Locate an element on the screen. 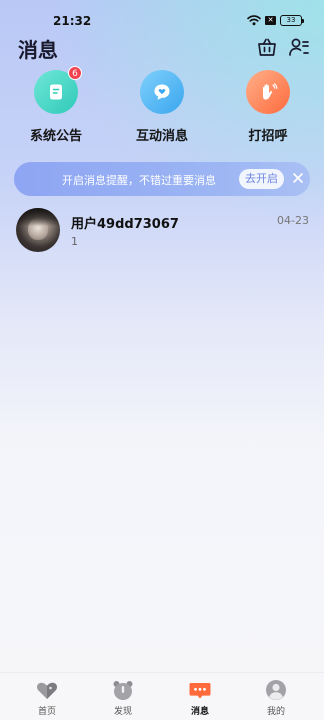  nav-label: 发现 is located at coordinates (122, 712).